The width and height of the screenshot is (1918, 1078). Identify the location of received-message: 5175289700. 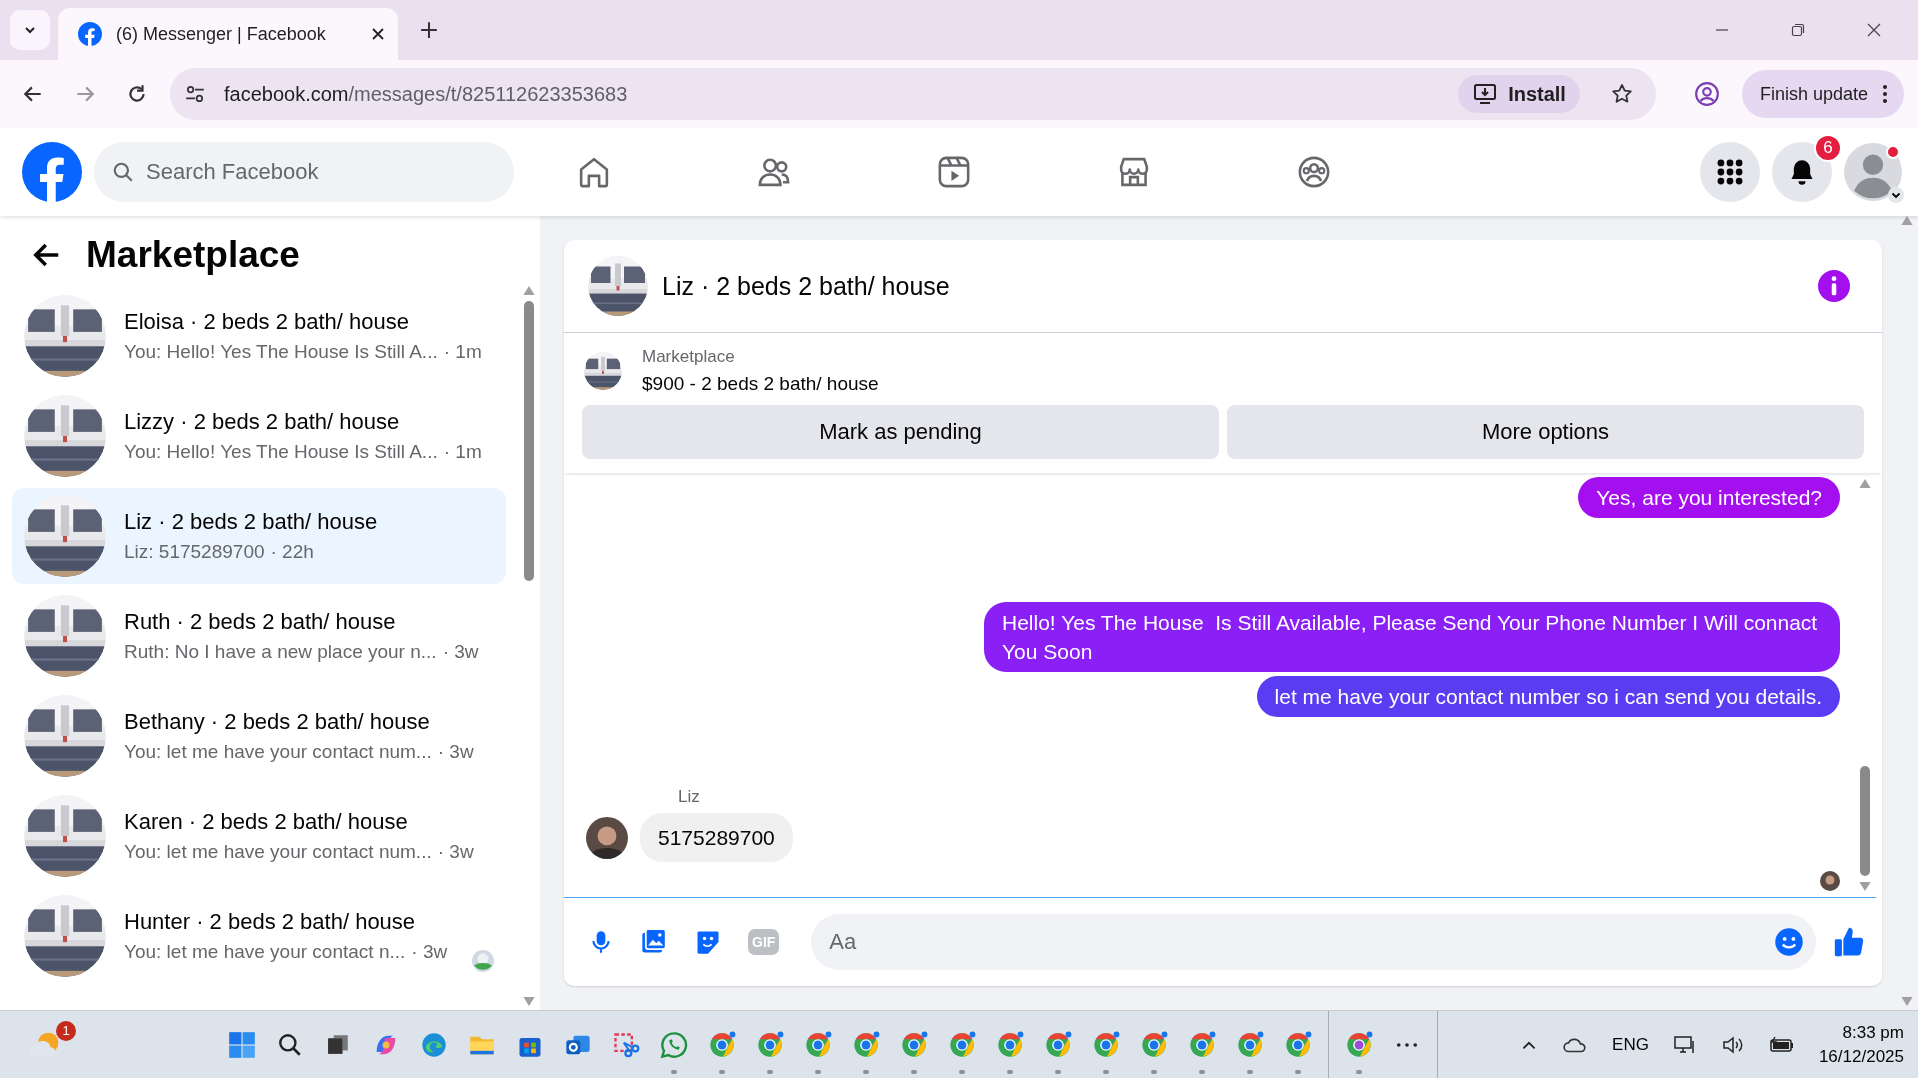
(716, 837).